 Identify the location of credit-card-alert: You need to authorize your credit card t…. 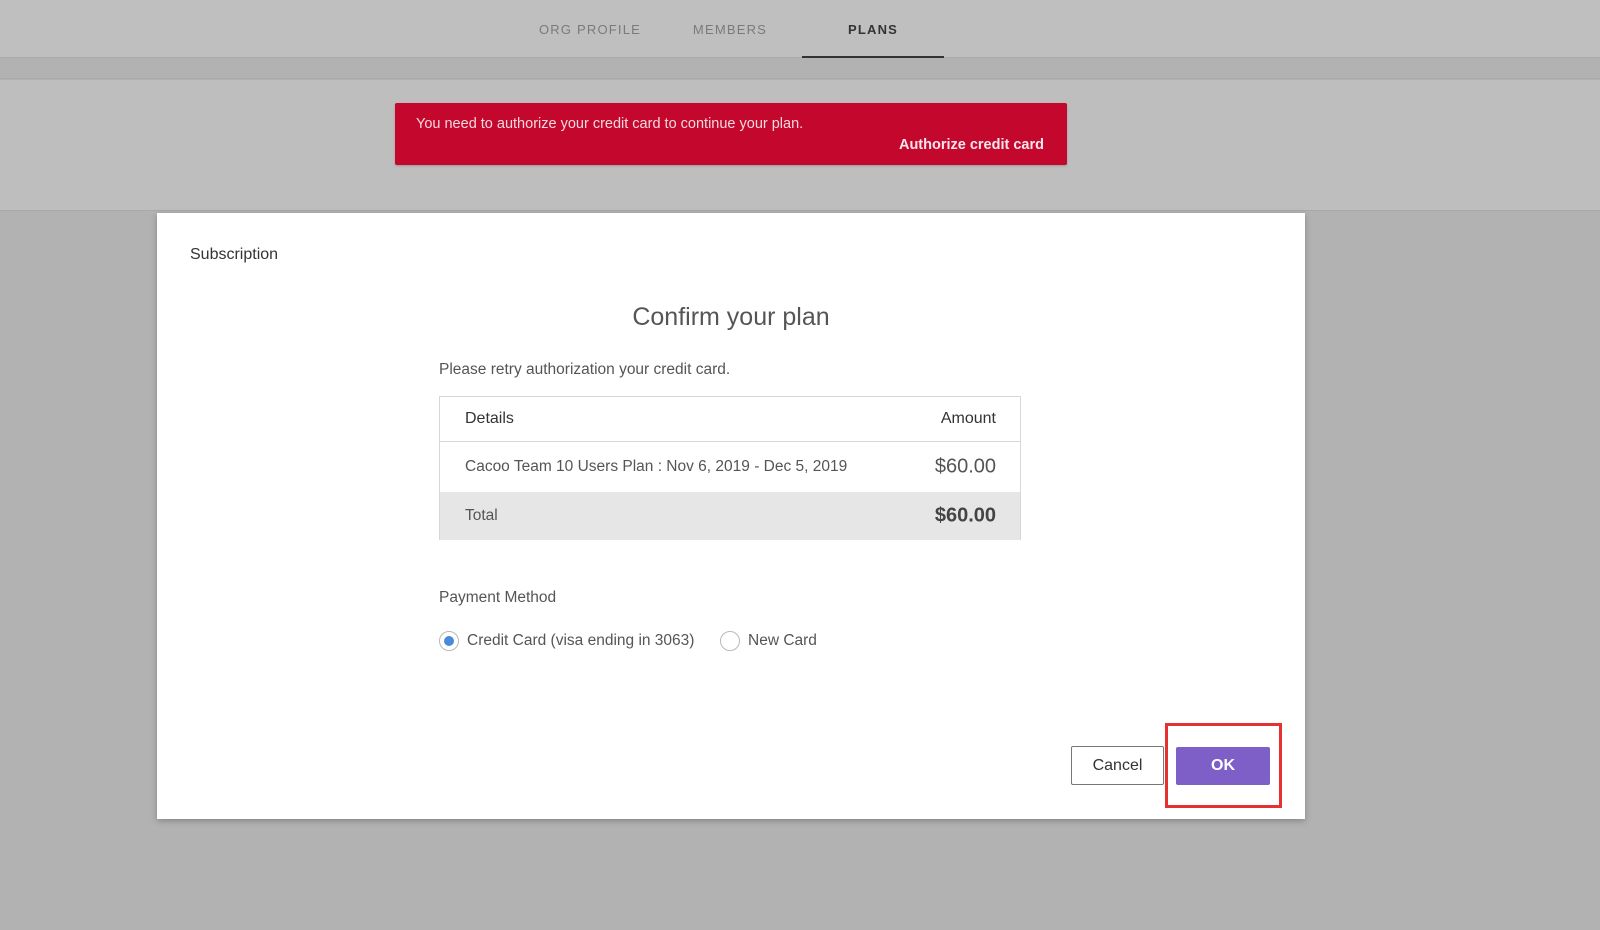
(731, 134).